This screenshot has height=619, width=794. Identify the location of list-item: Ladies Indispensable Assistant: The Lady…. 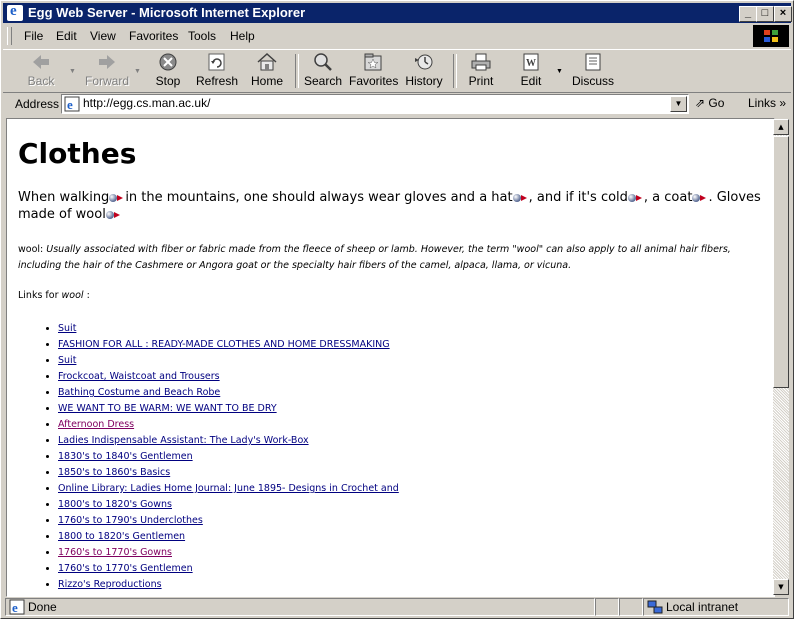
(228, 441).